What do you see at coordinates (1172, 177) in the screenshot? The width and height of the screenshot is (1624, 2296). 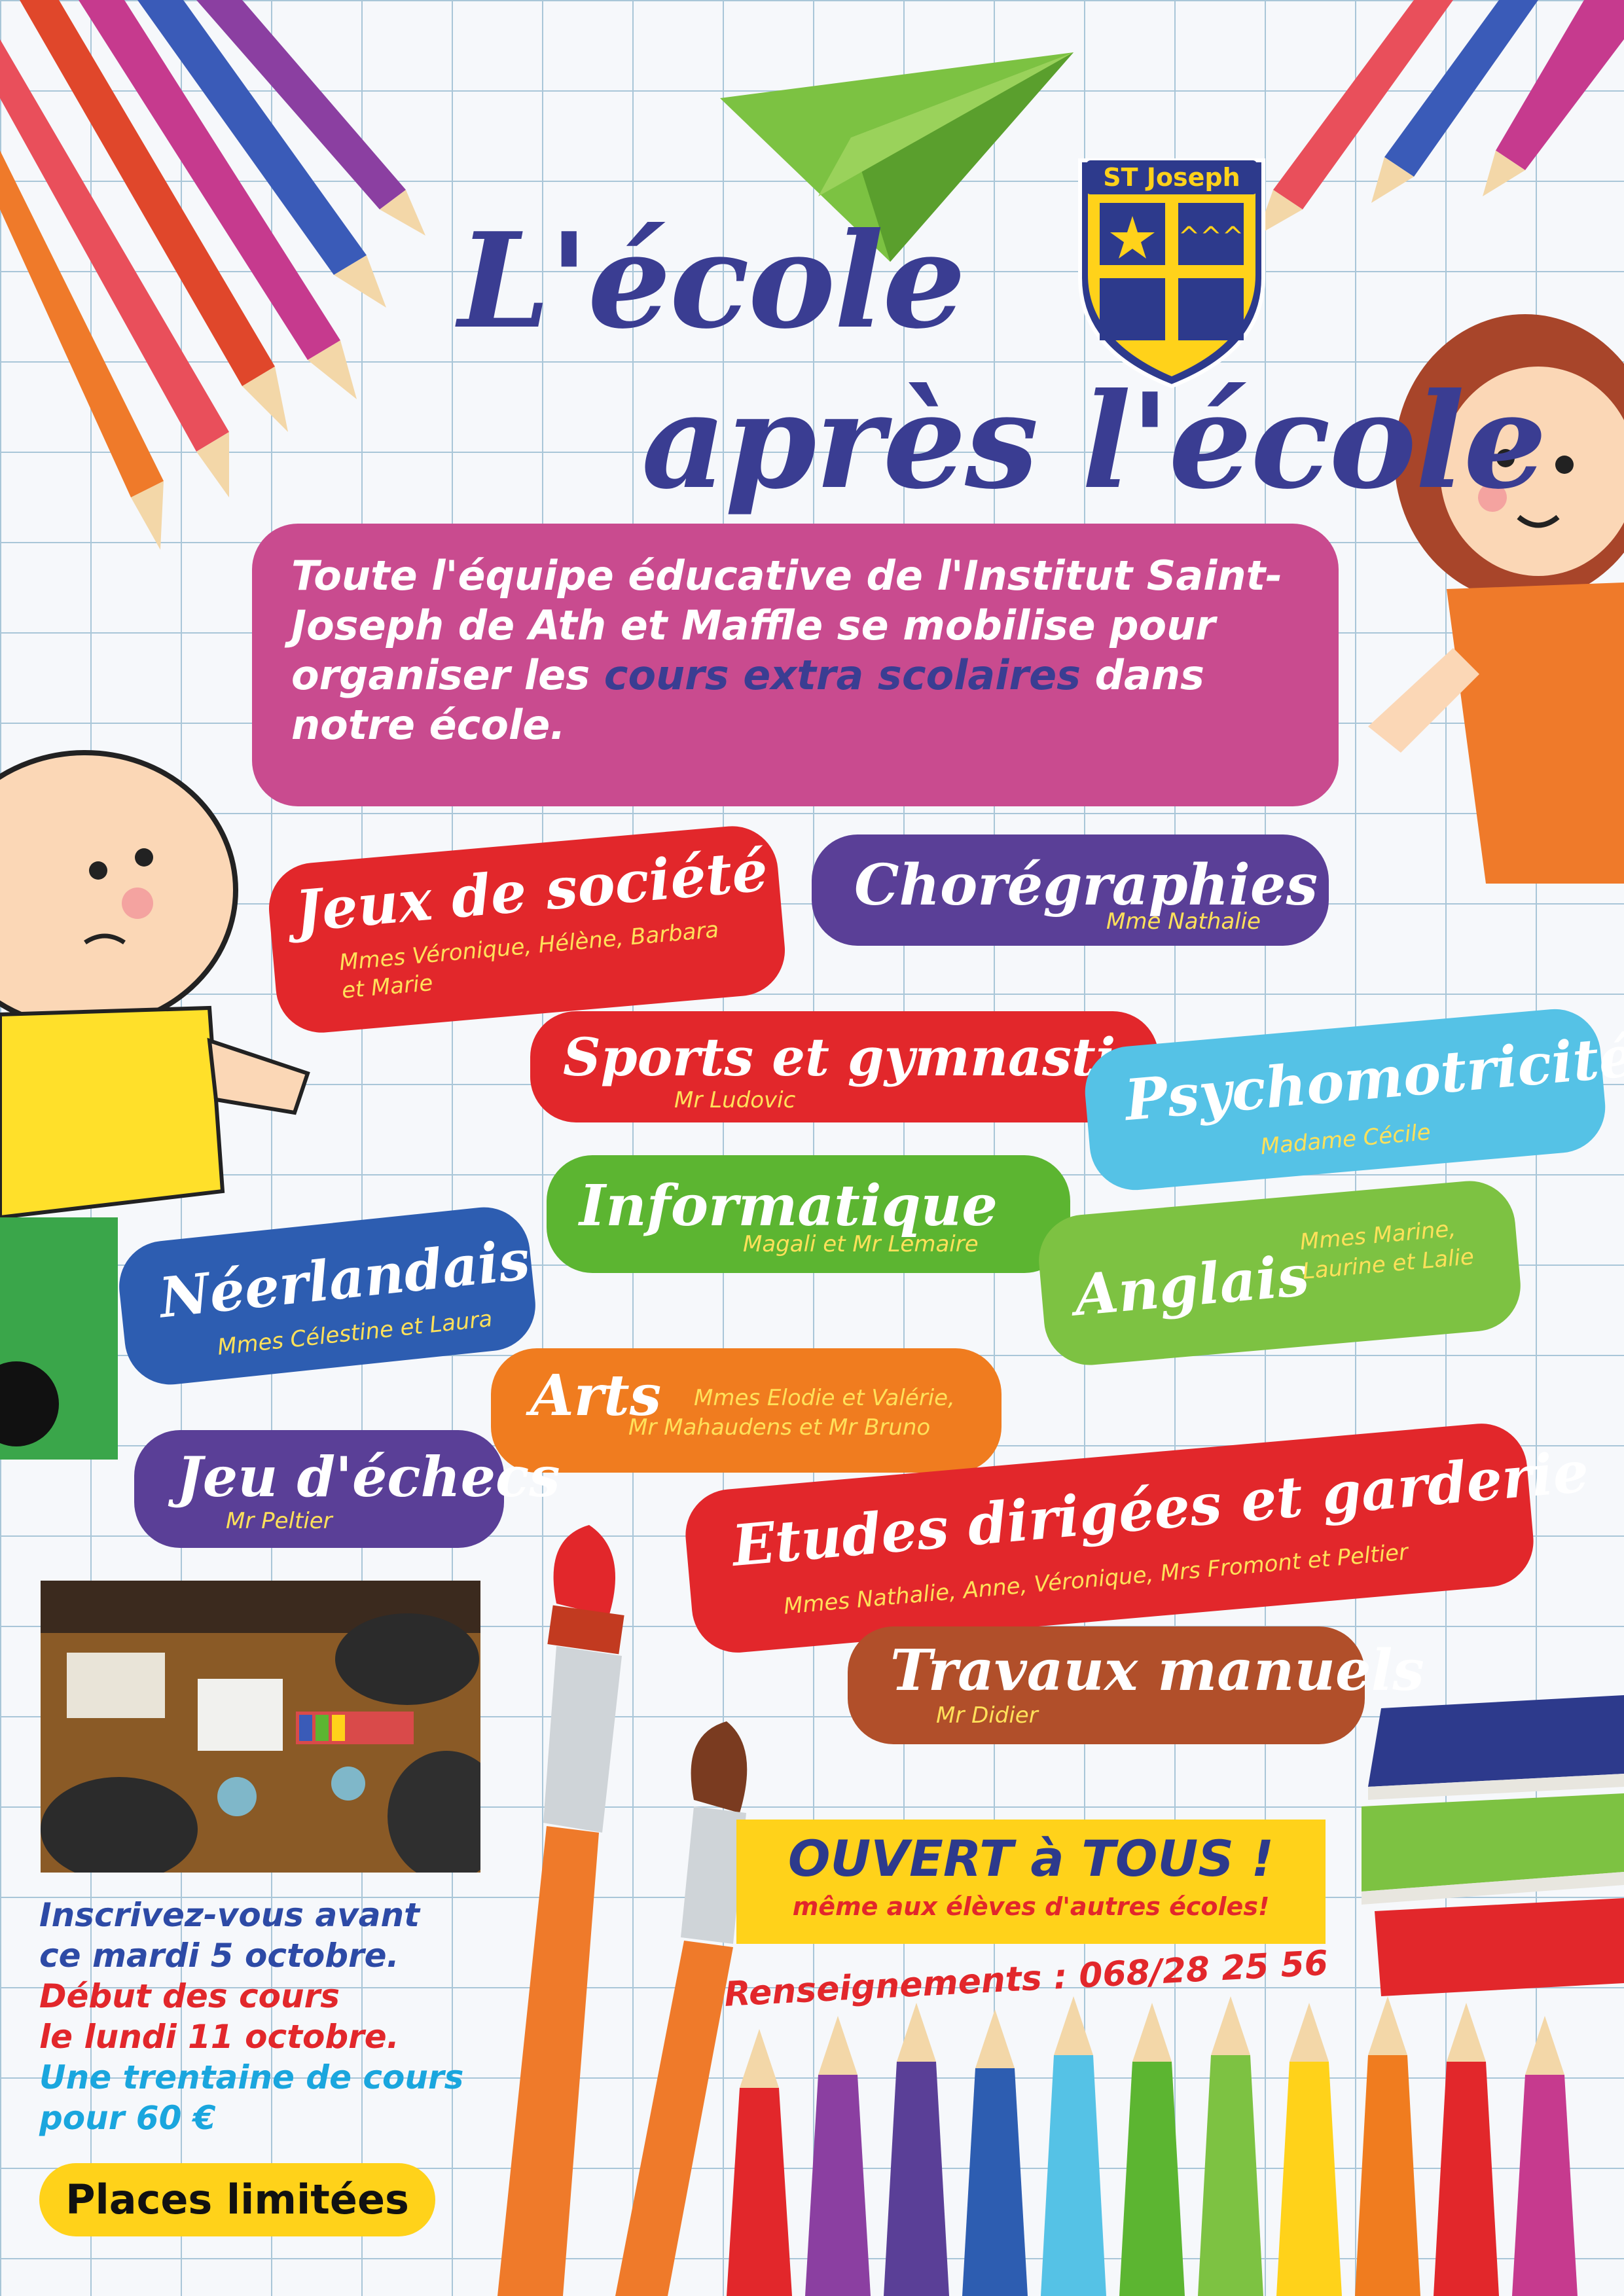 I see `logo-label: ST Joseph` at bounding box center [1172, 177].